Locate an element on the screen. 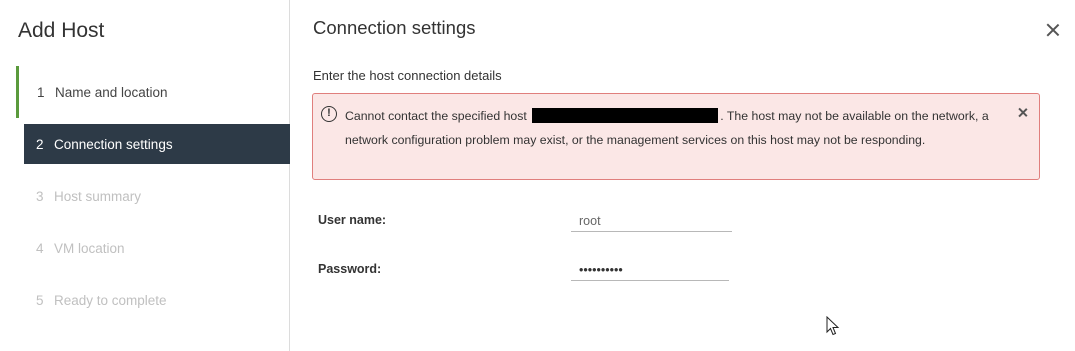 The width and height of the screenshot is (1075, 351). step-label: Name and location is located at coordinates (111, 92).